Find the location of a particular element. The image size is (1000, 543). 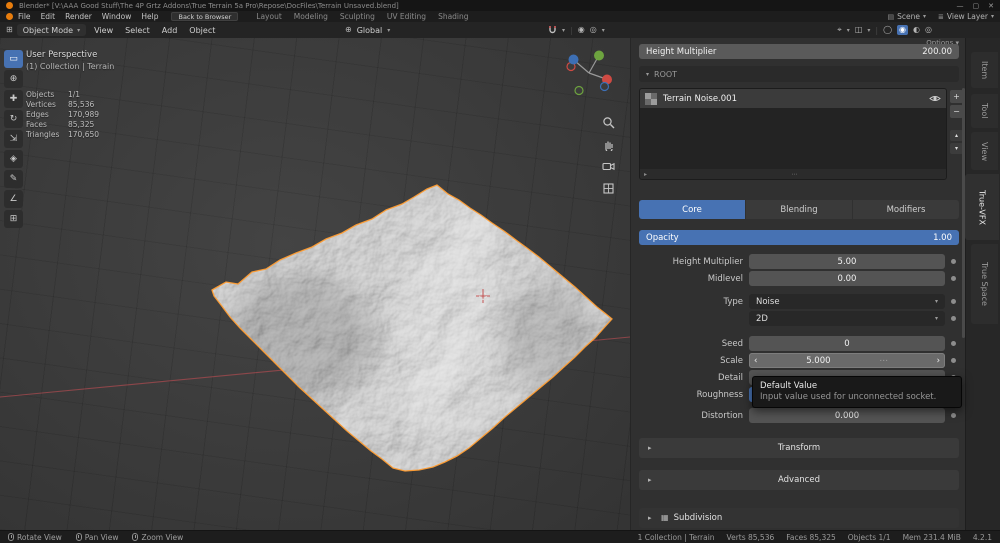

workspace-tab-sculpting: Sculpting is located at coordinates (357, 16).